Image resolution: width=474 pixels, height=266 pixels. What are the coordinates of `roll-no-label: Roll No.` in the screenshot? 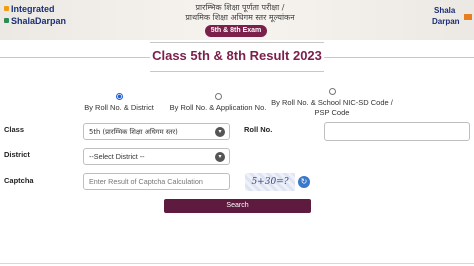 It's located at (258, 129).